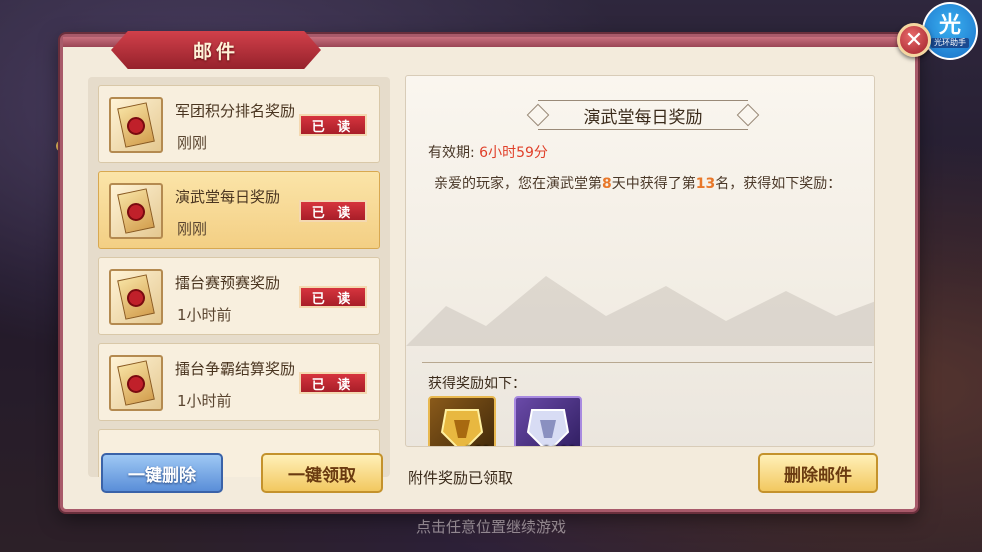 The width and height of the screenshot is (982, 552). Describe the element at coordinates (473, 445) in the screenshot. I see `reward-count: x160` at that location.